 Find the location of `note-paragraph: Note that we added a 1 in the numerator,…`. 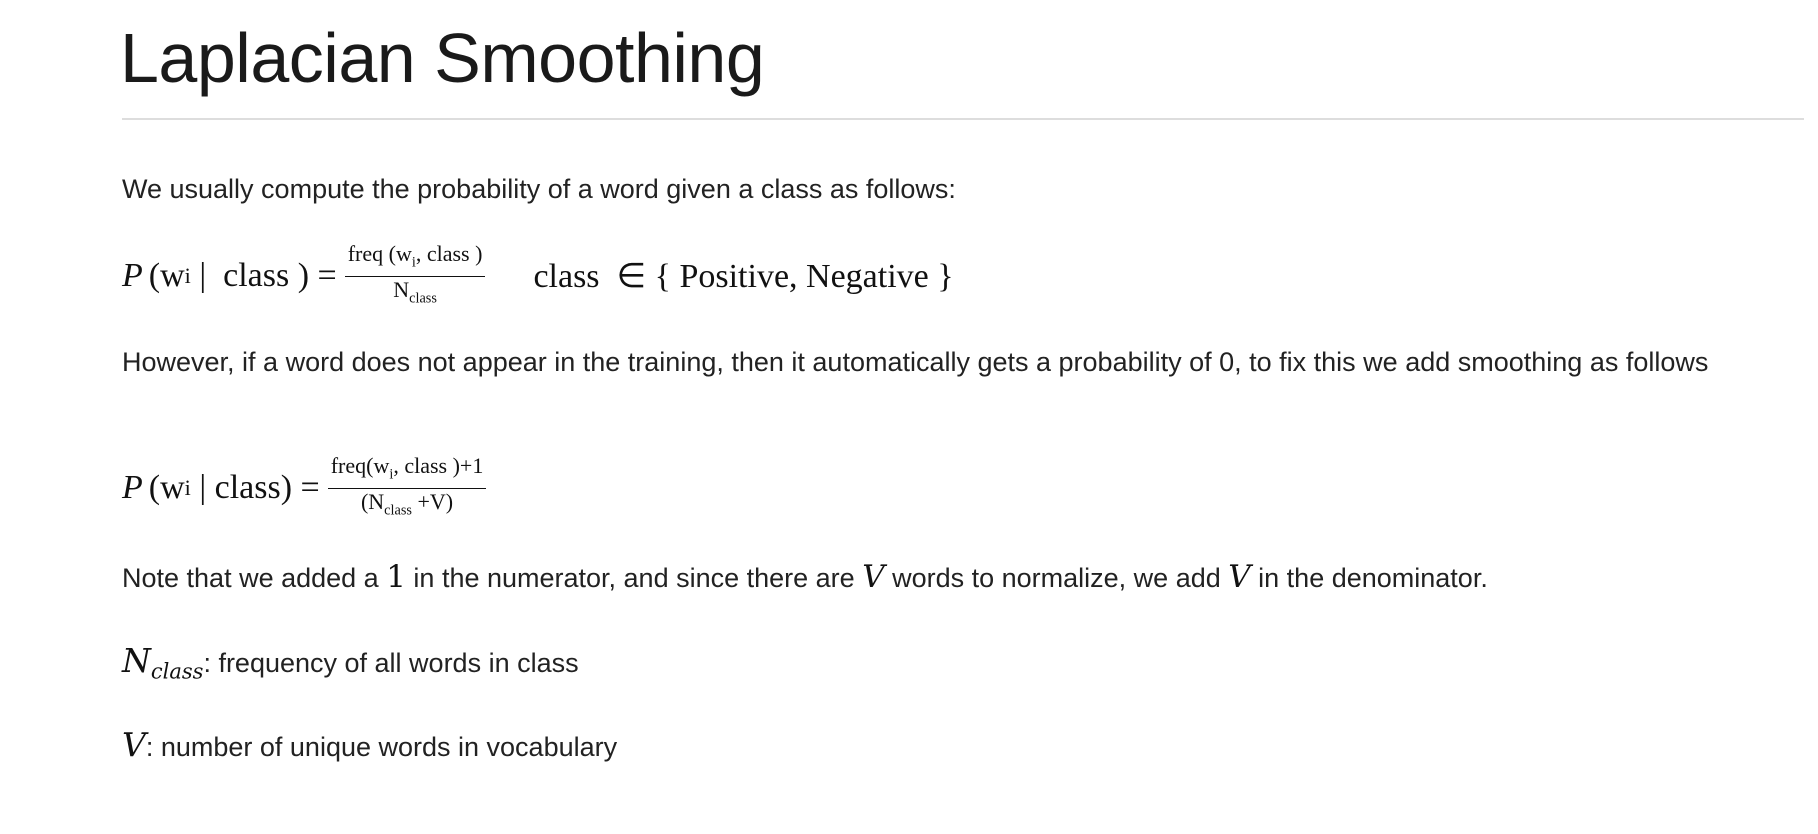

note-paragraph: Note that we added a 1 in the numerator,… is located at coordinates (805, 577).